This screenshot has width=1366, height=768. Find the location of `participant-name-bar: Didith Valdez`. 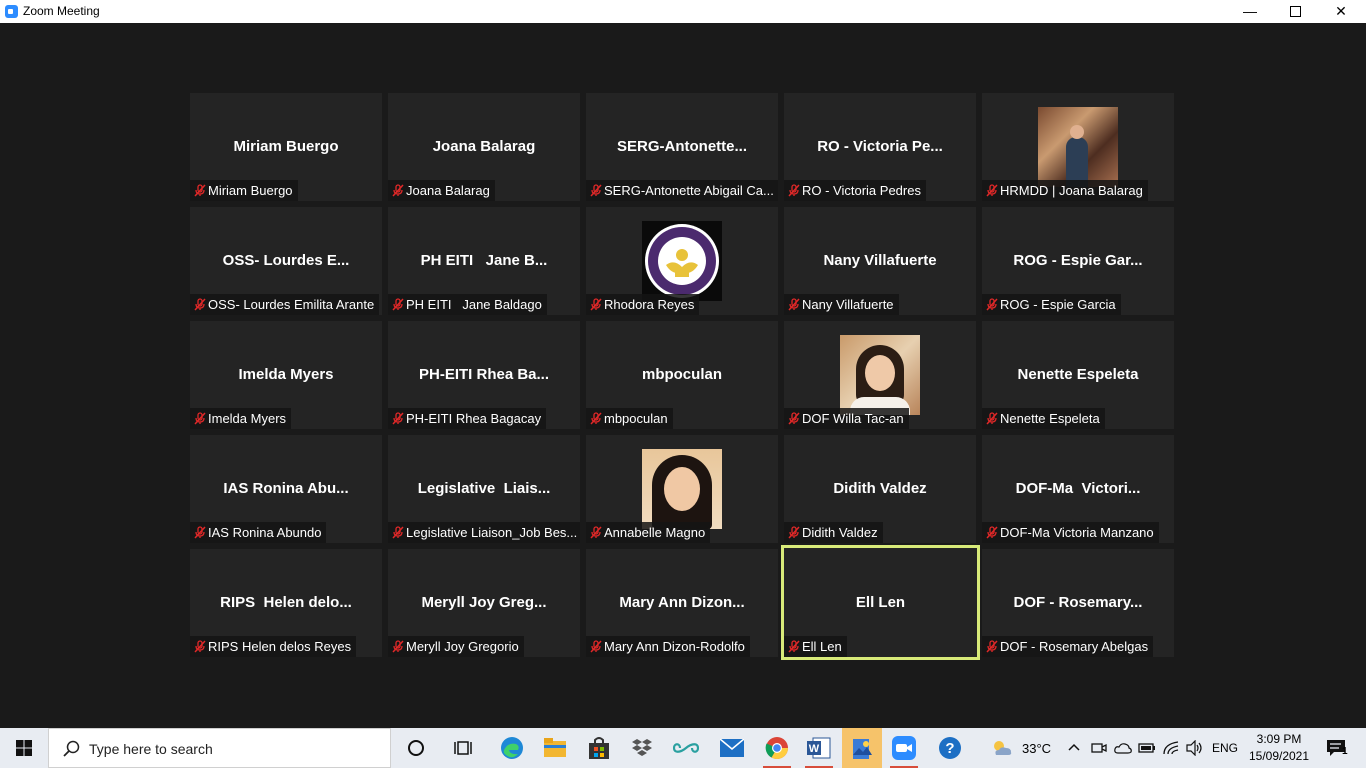

participant-name-bar: Didith Valdez is located at coordinates (833, 532).